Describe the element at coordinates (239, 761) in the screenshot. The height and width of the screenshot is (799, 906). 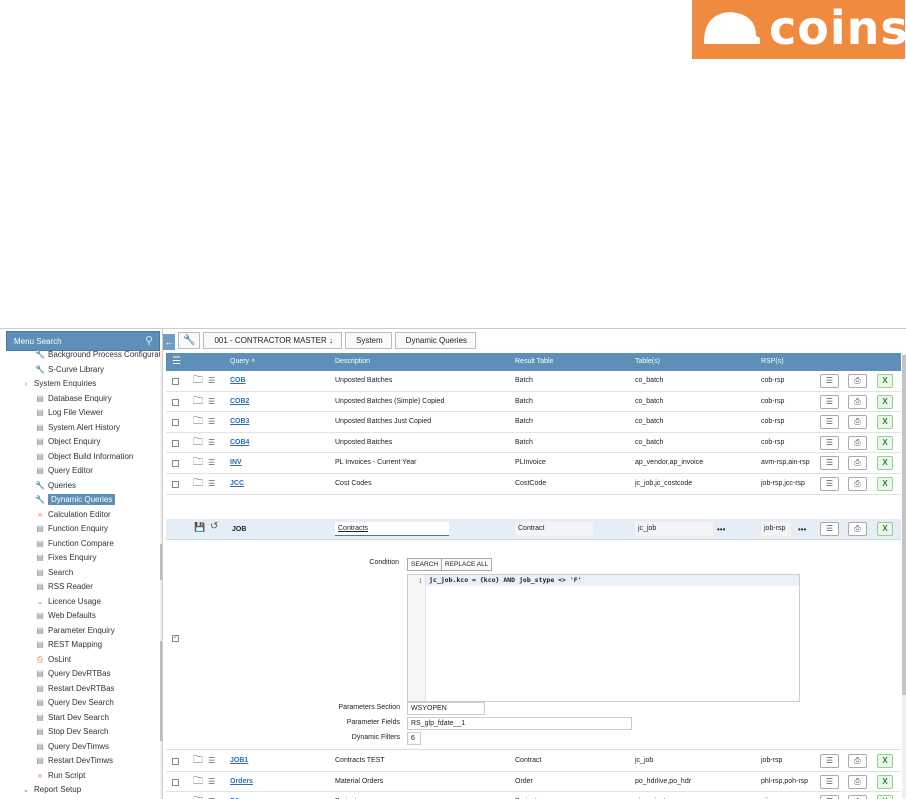
I see `query-link: JOB1` at that location.